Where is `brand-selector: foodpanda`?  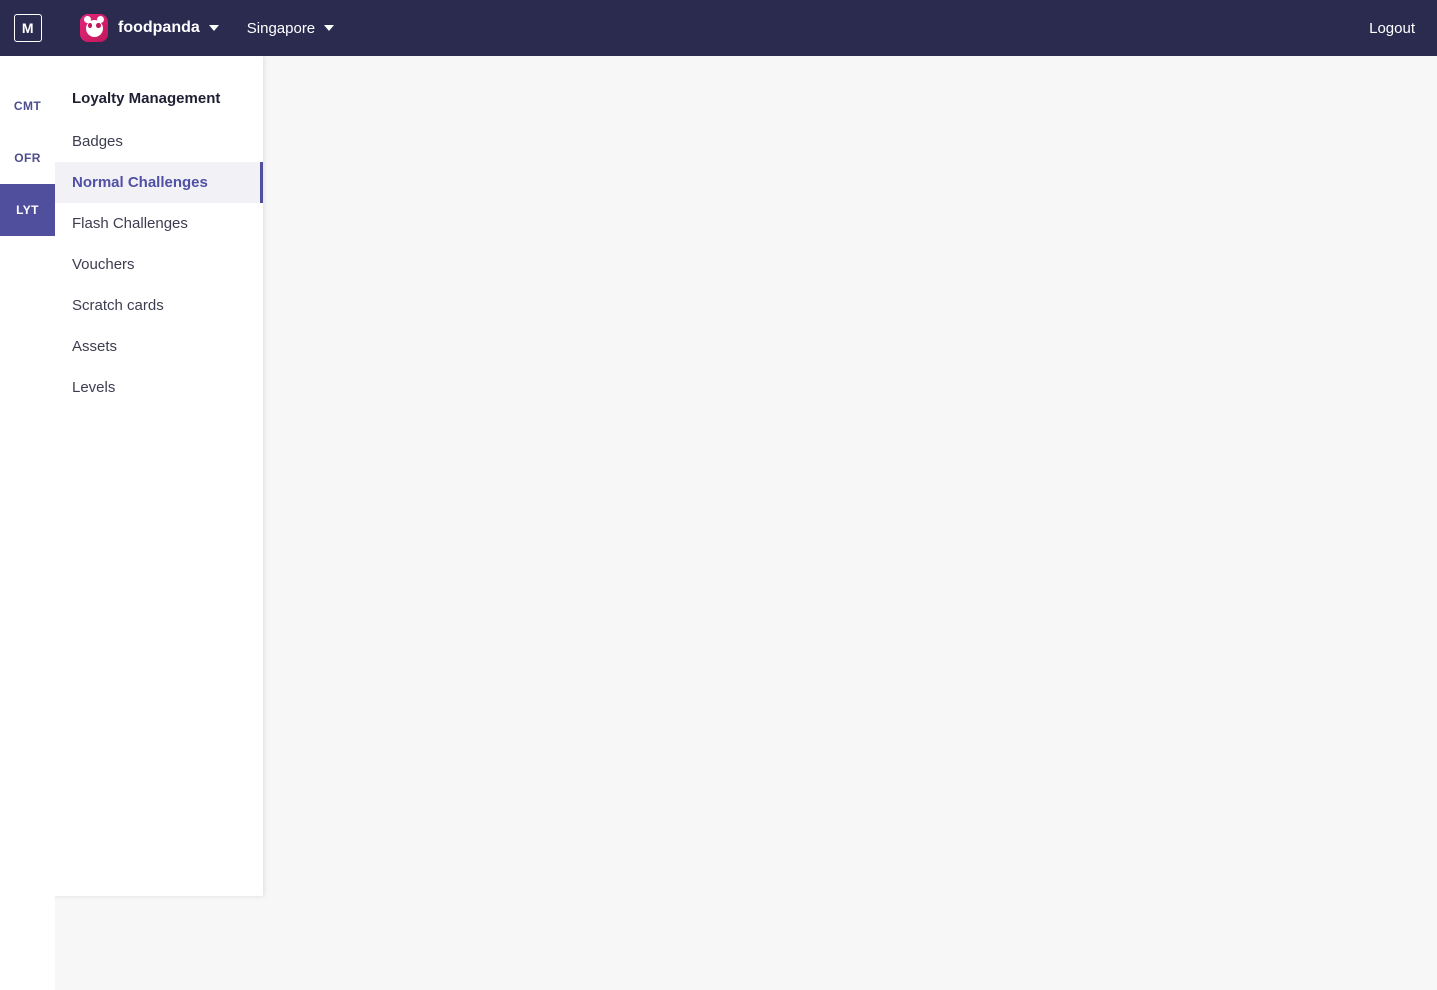 brand-selector: foodpanda is located at coordinates (149, 28).